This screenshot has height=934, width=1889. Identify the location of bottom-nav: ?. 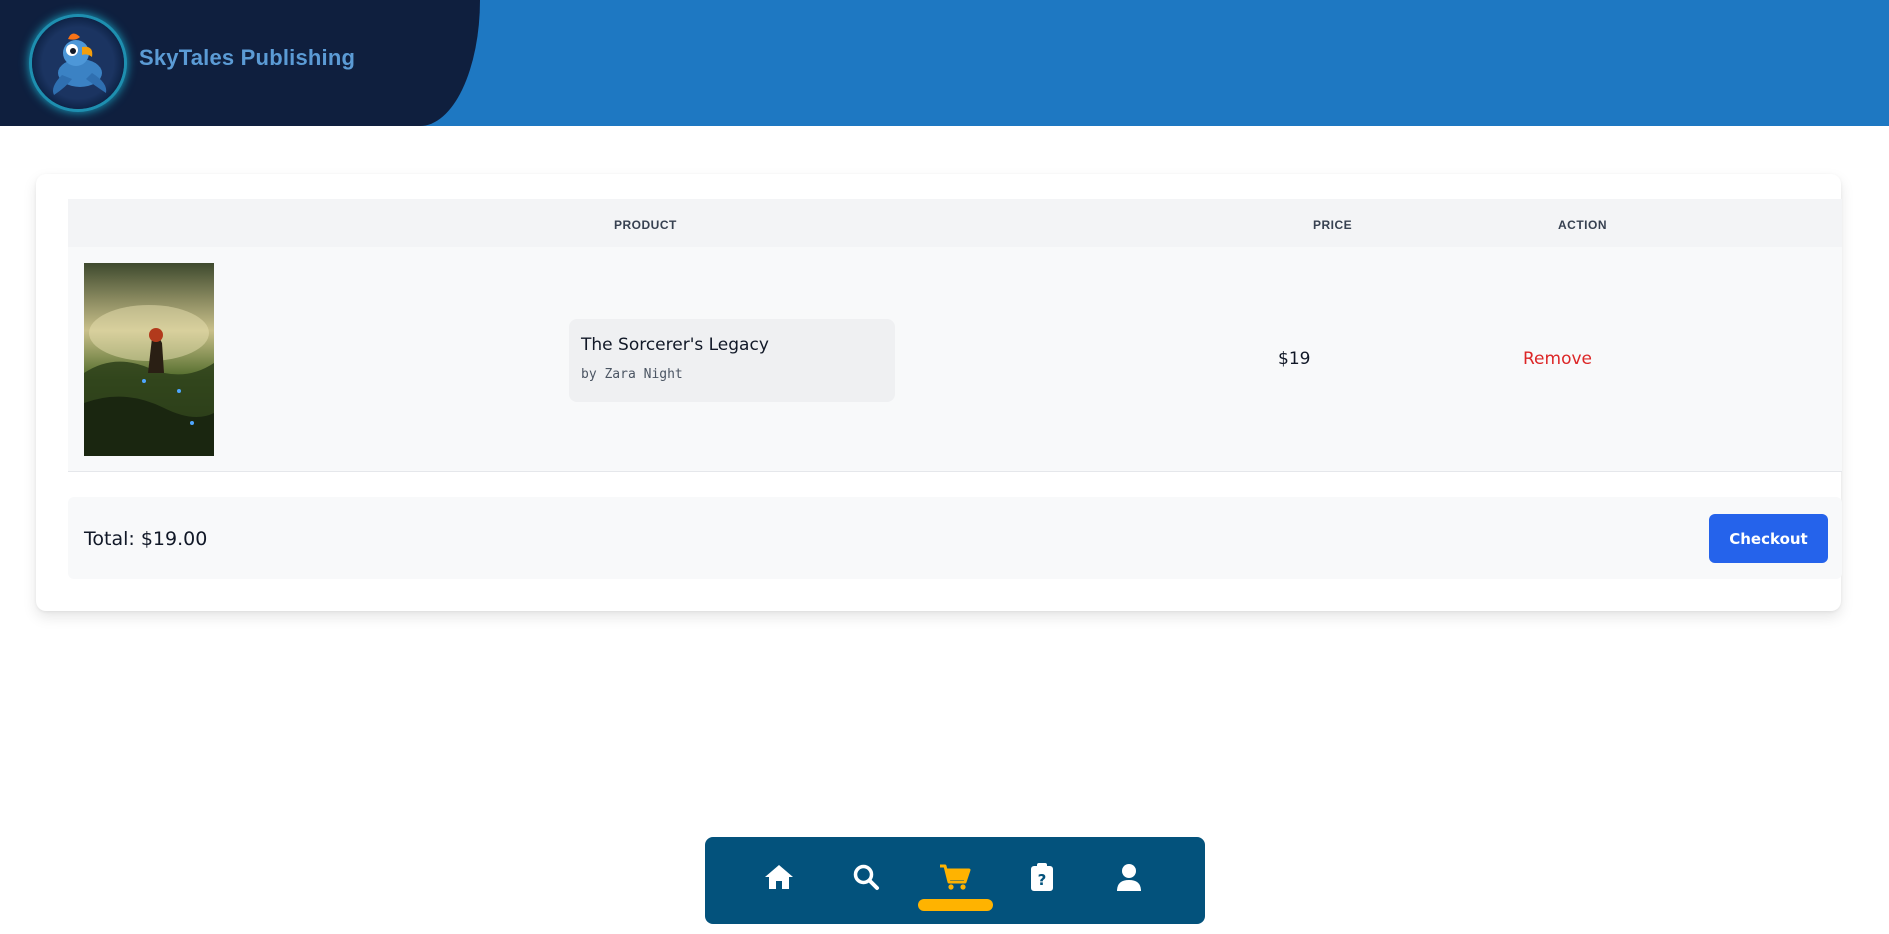
(955, 880).